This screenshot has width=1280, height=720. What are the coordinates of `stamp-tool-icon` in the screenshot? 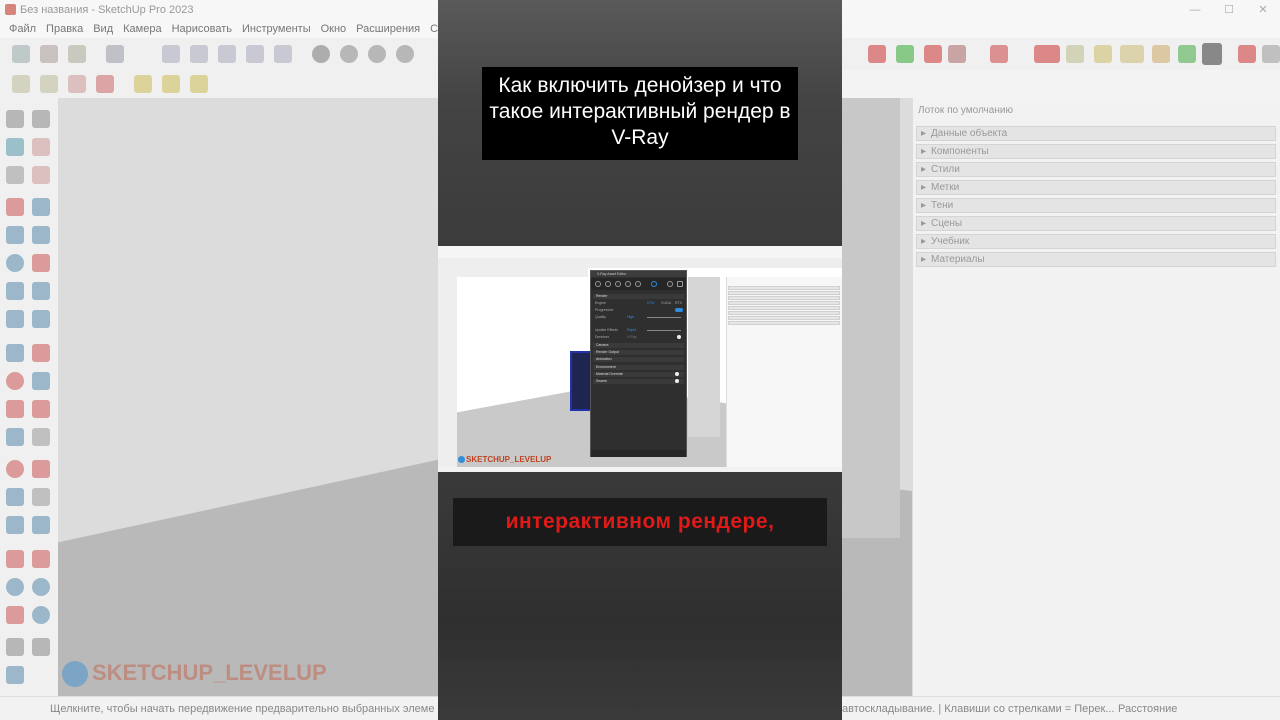 It's located at (77, 84).